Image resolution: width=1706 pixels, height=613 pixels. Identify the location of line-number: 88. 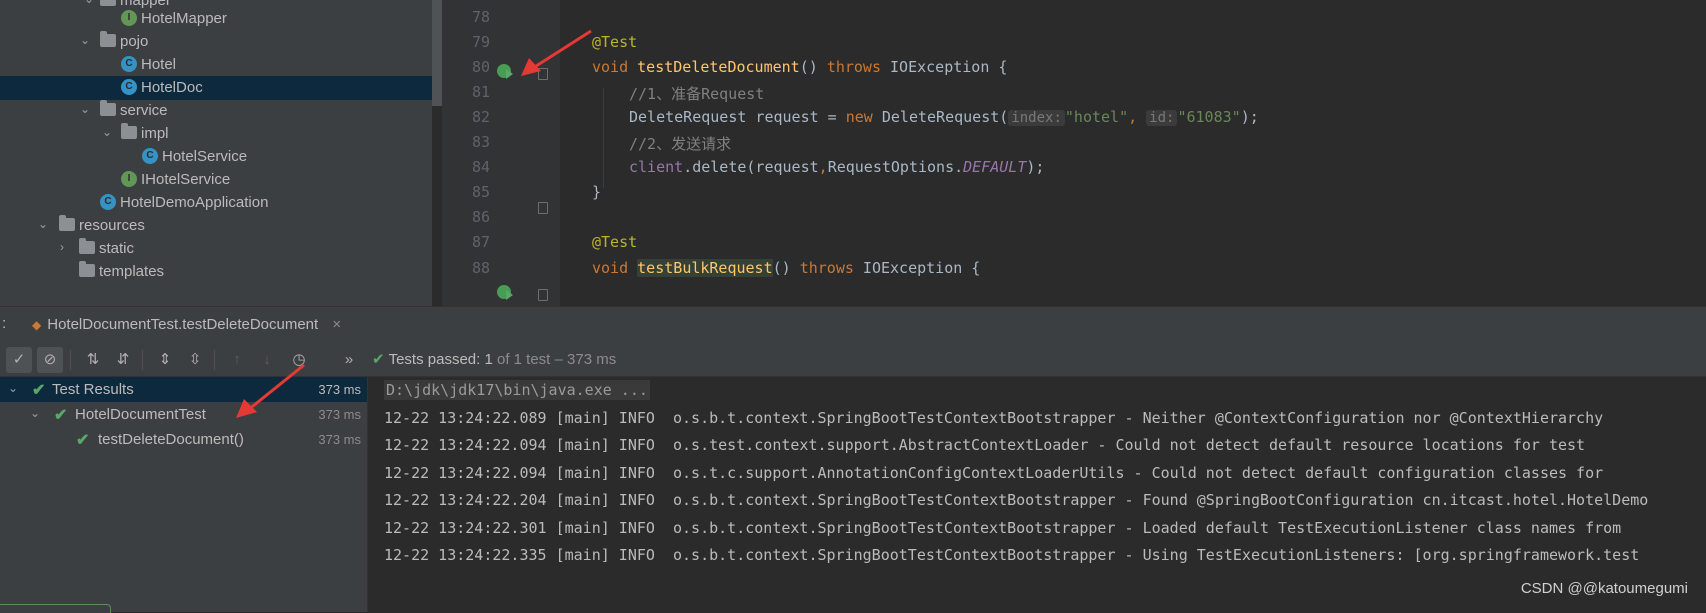
(480, 268).